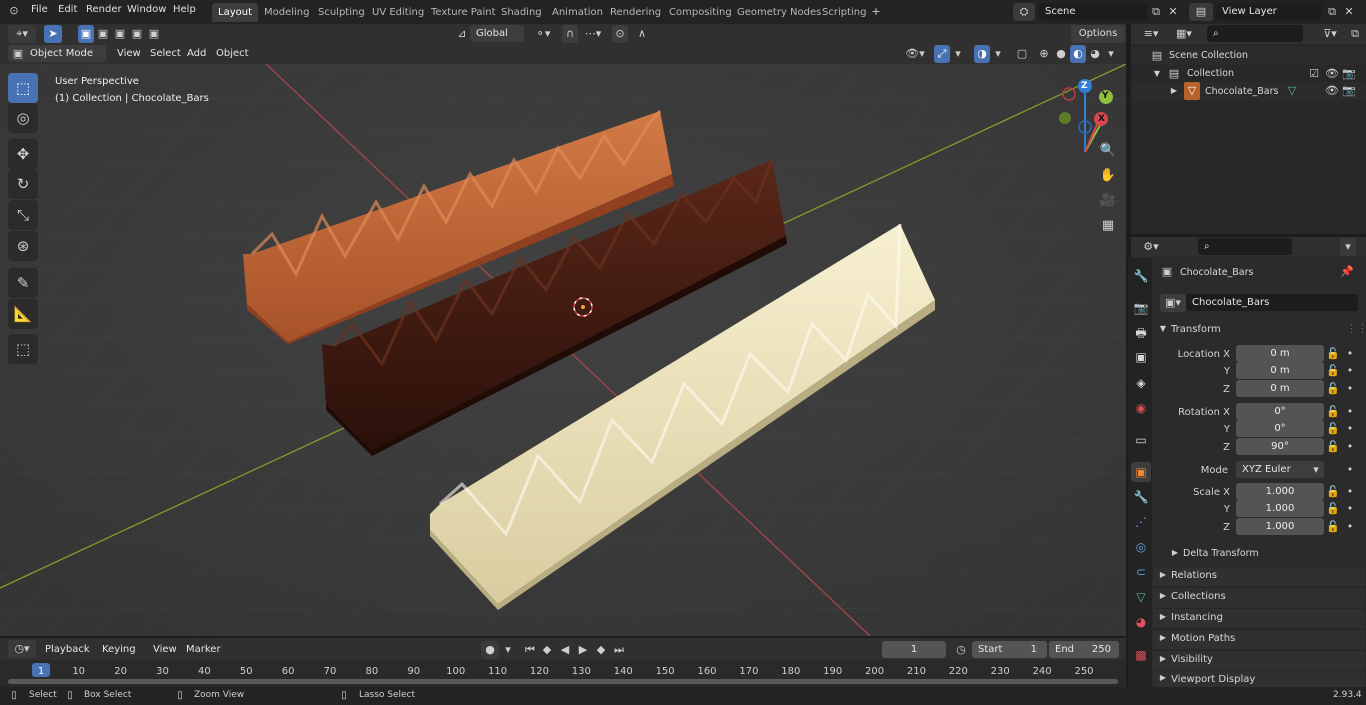 This screenshot has width=1366, height=705. What do you see at coordinates (1350, 527) in the screenshot?
I see `keyframe-scale-z-icon: •` at bounding box center [1350, 527].